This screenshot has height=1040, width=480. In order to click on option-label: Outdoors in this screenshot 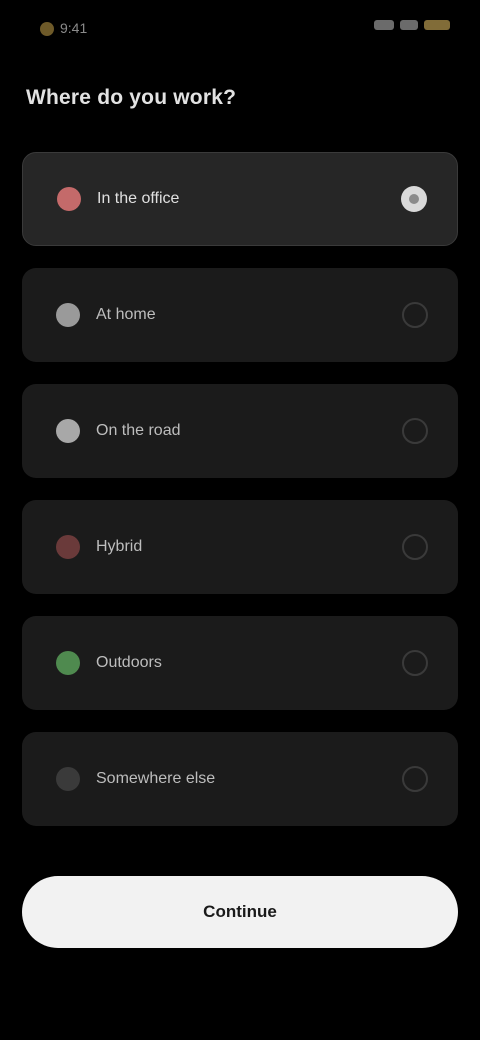, I will do `click(129, 662)`.